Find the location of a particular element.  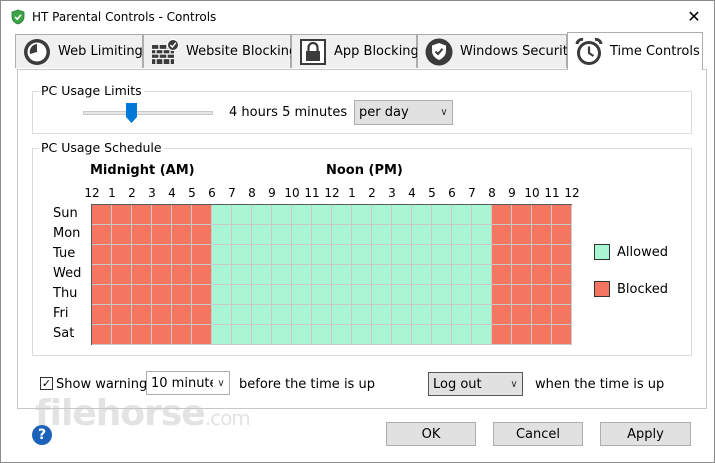

help-icon: ? is located at coordinates (42, 435).